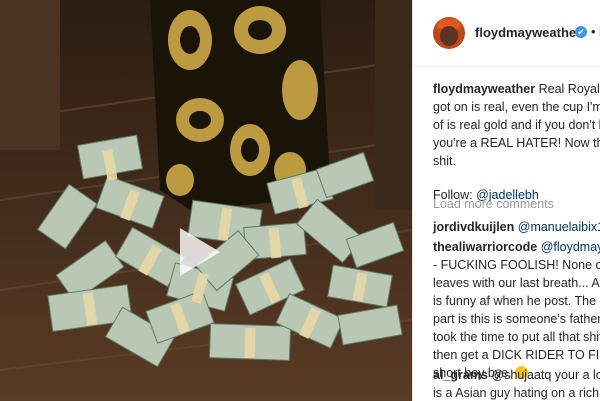 Image resolution: width=600 pixels, height=401 pixels. What do you see at coordinates (516, 337) in the screenshot?
I see `comment-line: took the time to put all that shit` at bounding box center [516, 337].